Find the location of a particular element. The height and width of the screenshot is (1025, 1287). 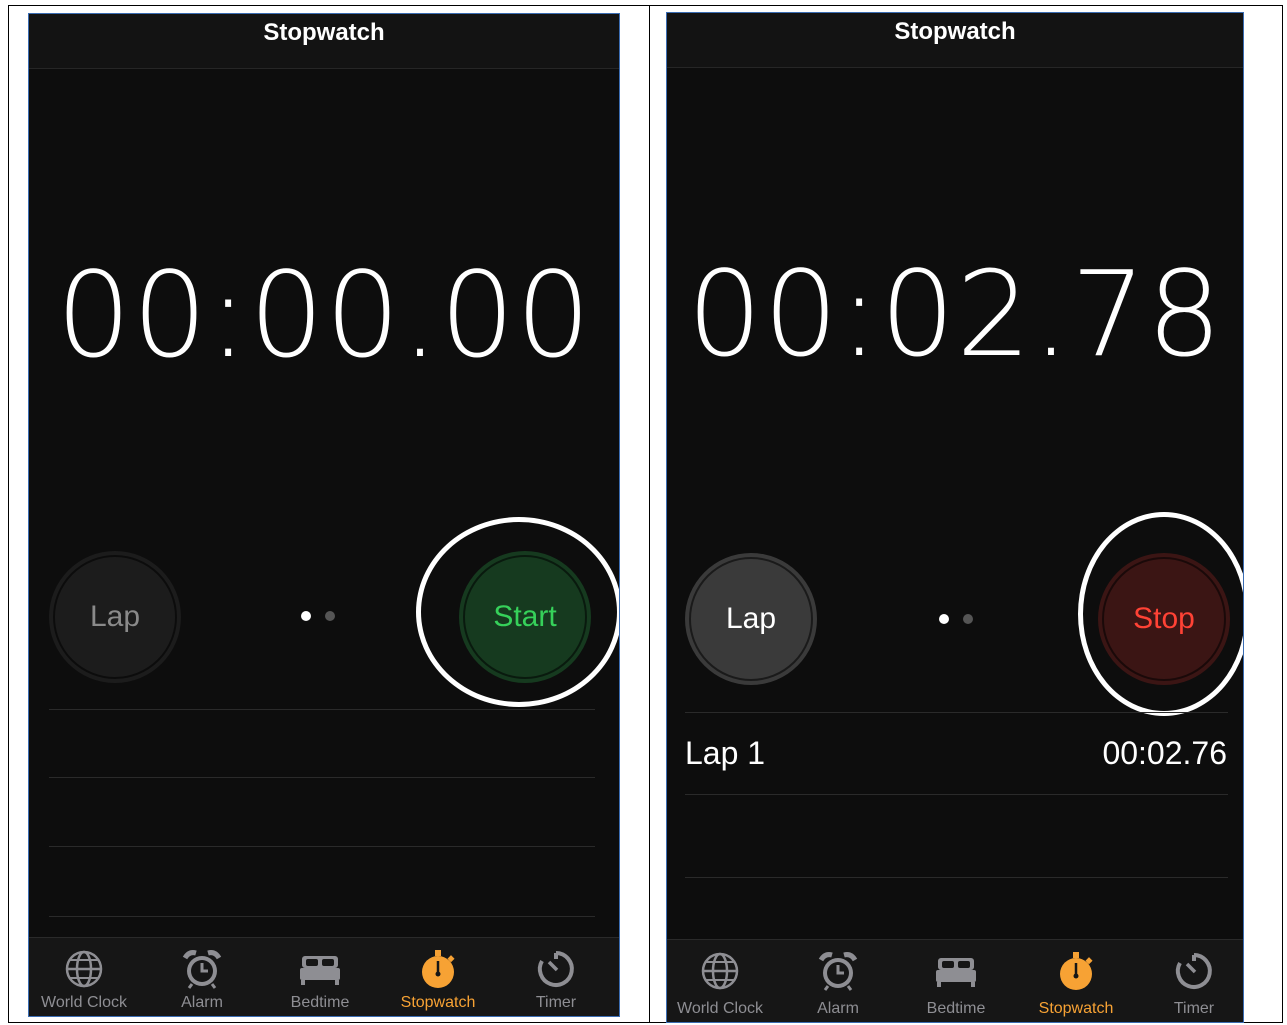

page-divider is located at coordinates (649, 514).